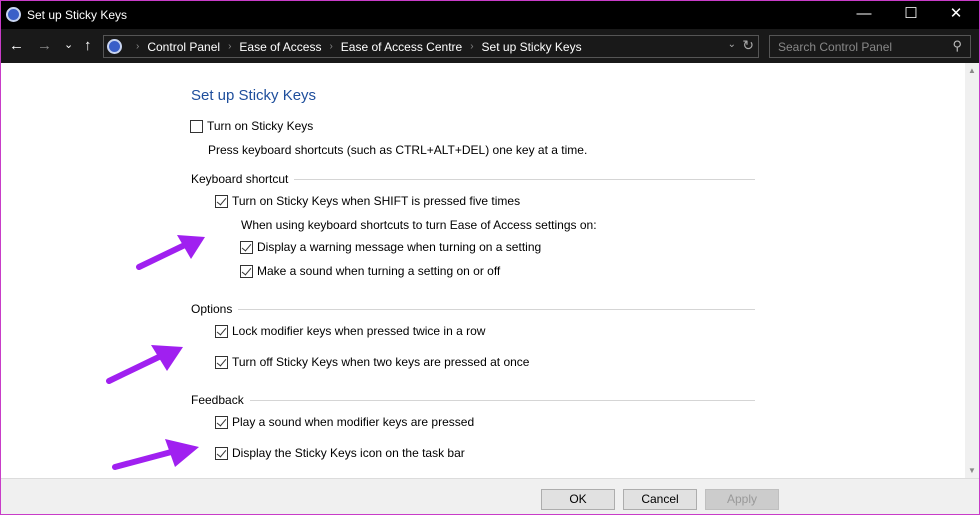 This screenshot has height=515, width=980. Describe the element at coordinates (212, 309) in the screenshot. I see `group-heading: Options` at that location.